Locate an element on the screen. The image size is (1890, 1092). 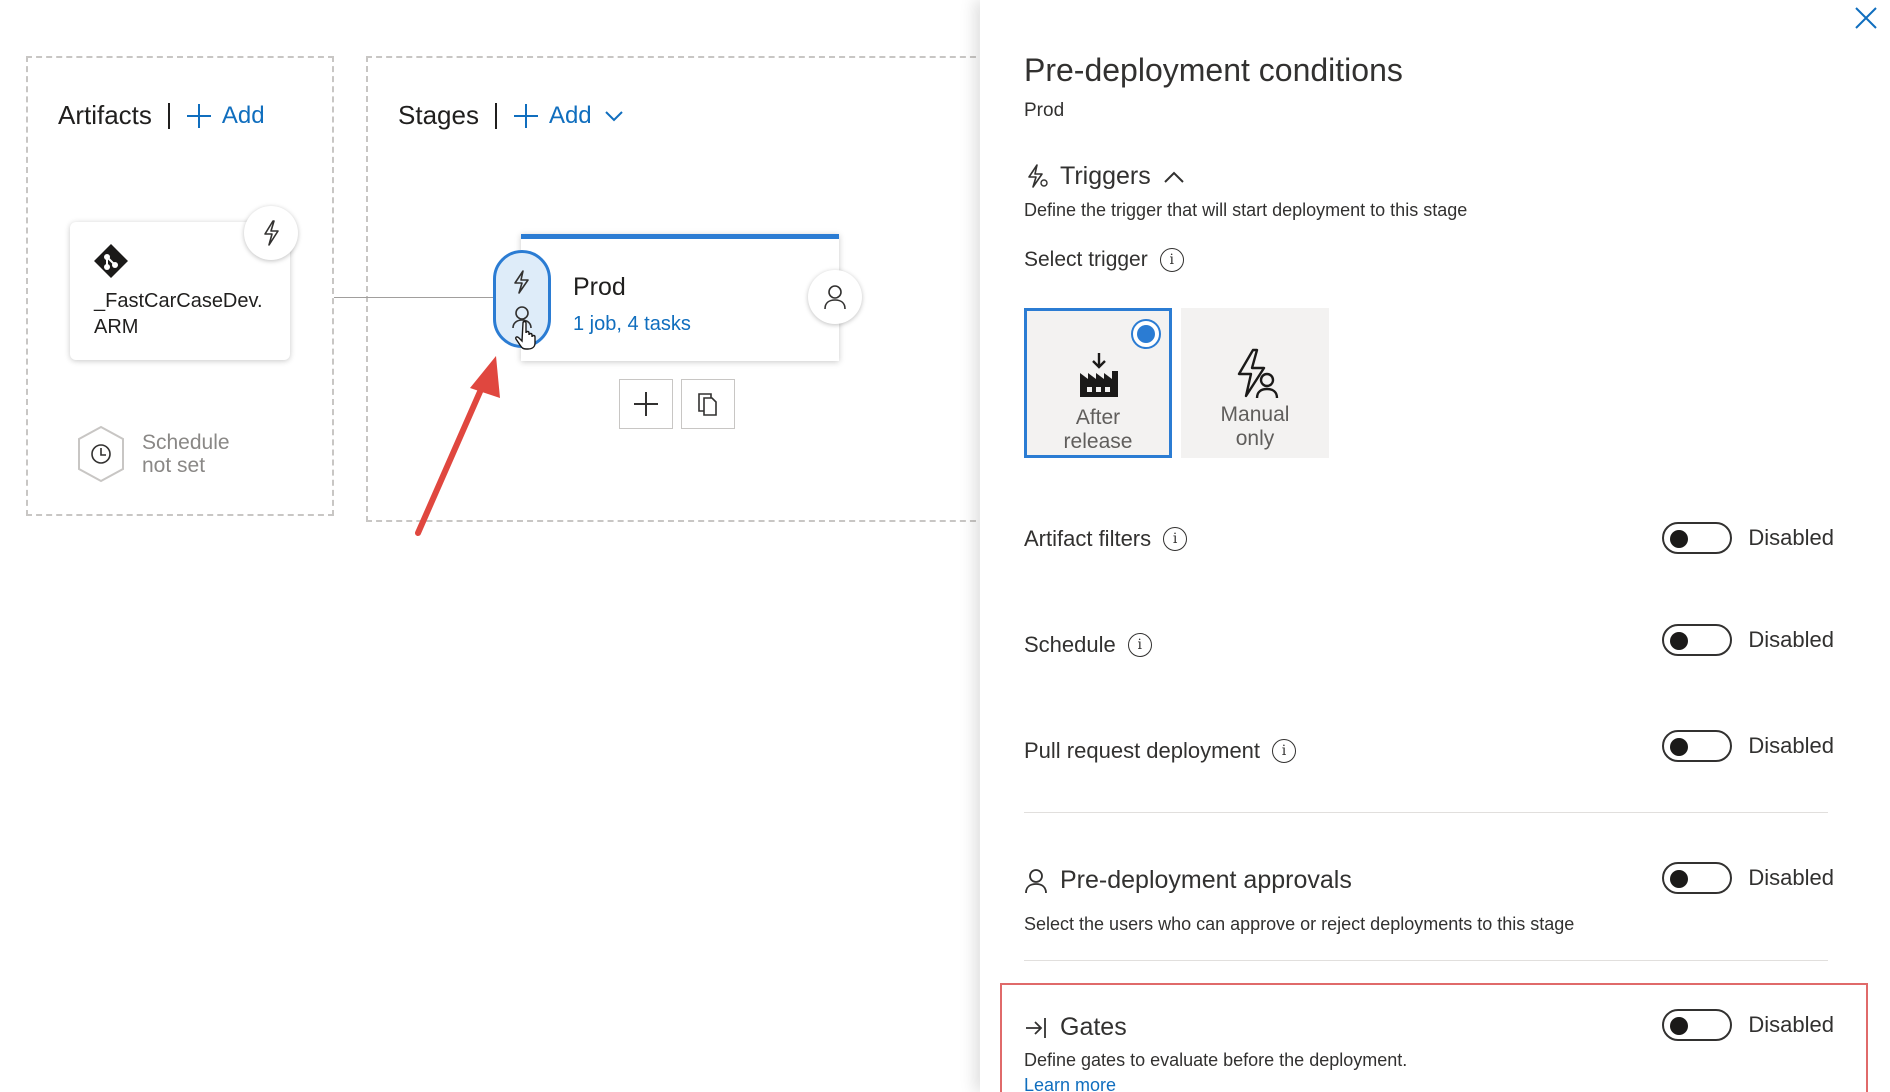
artifacts-title: Artifacts is located at coordinates (105, 115).